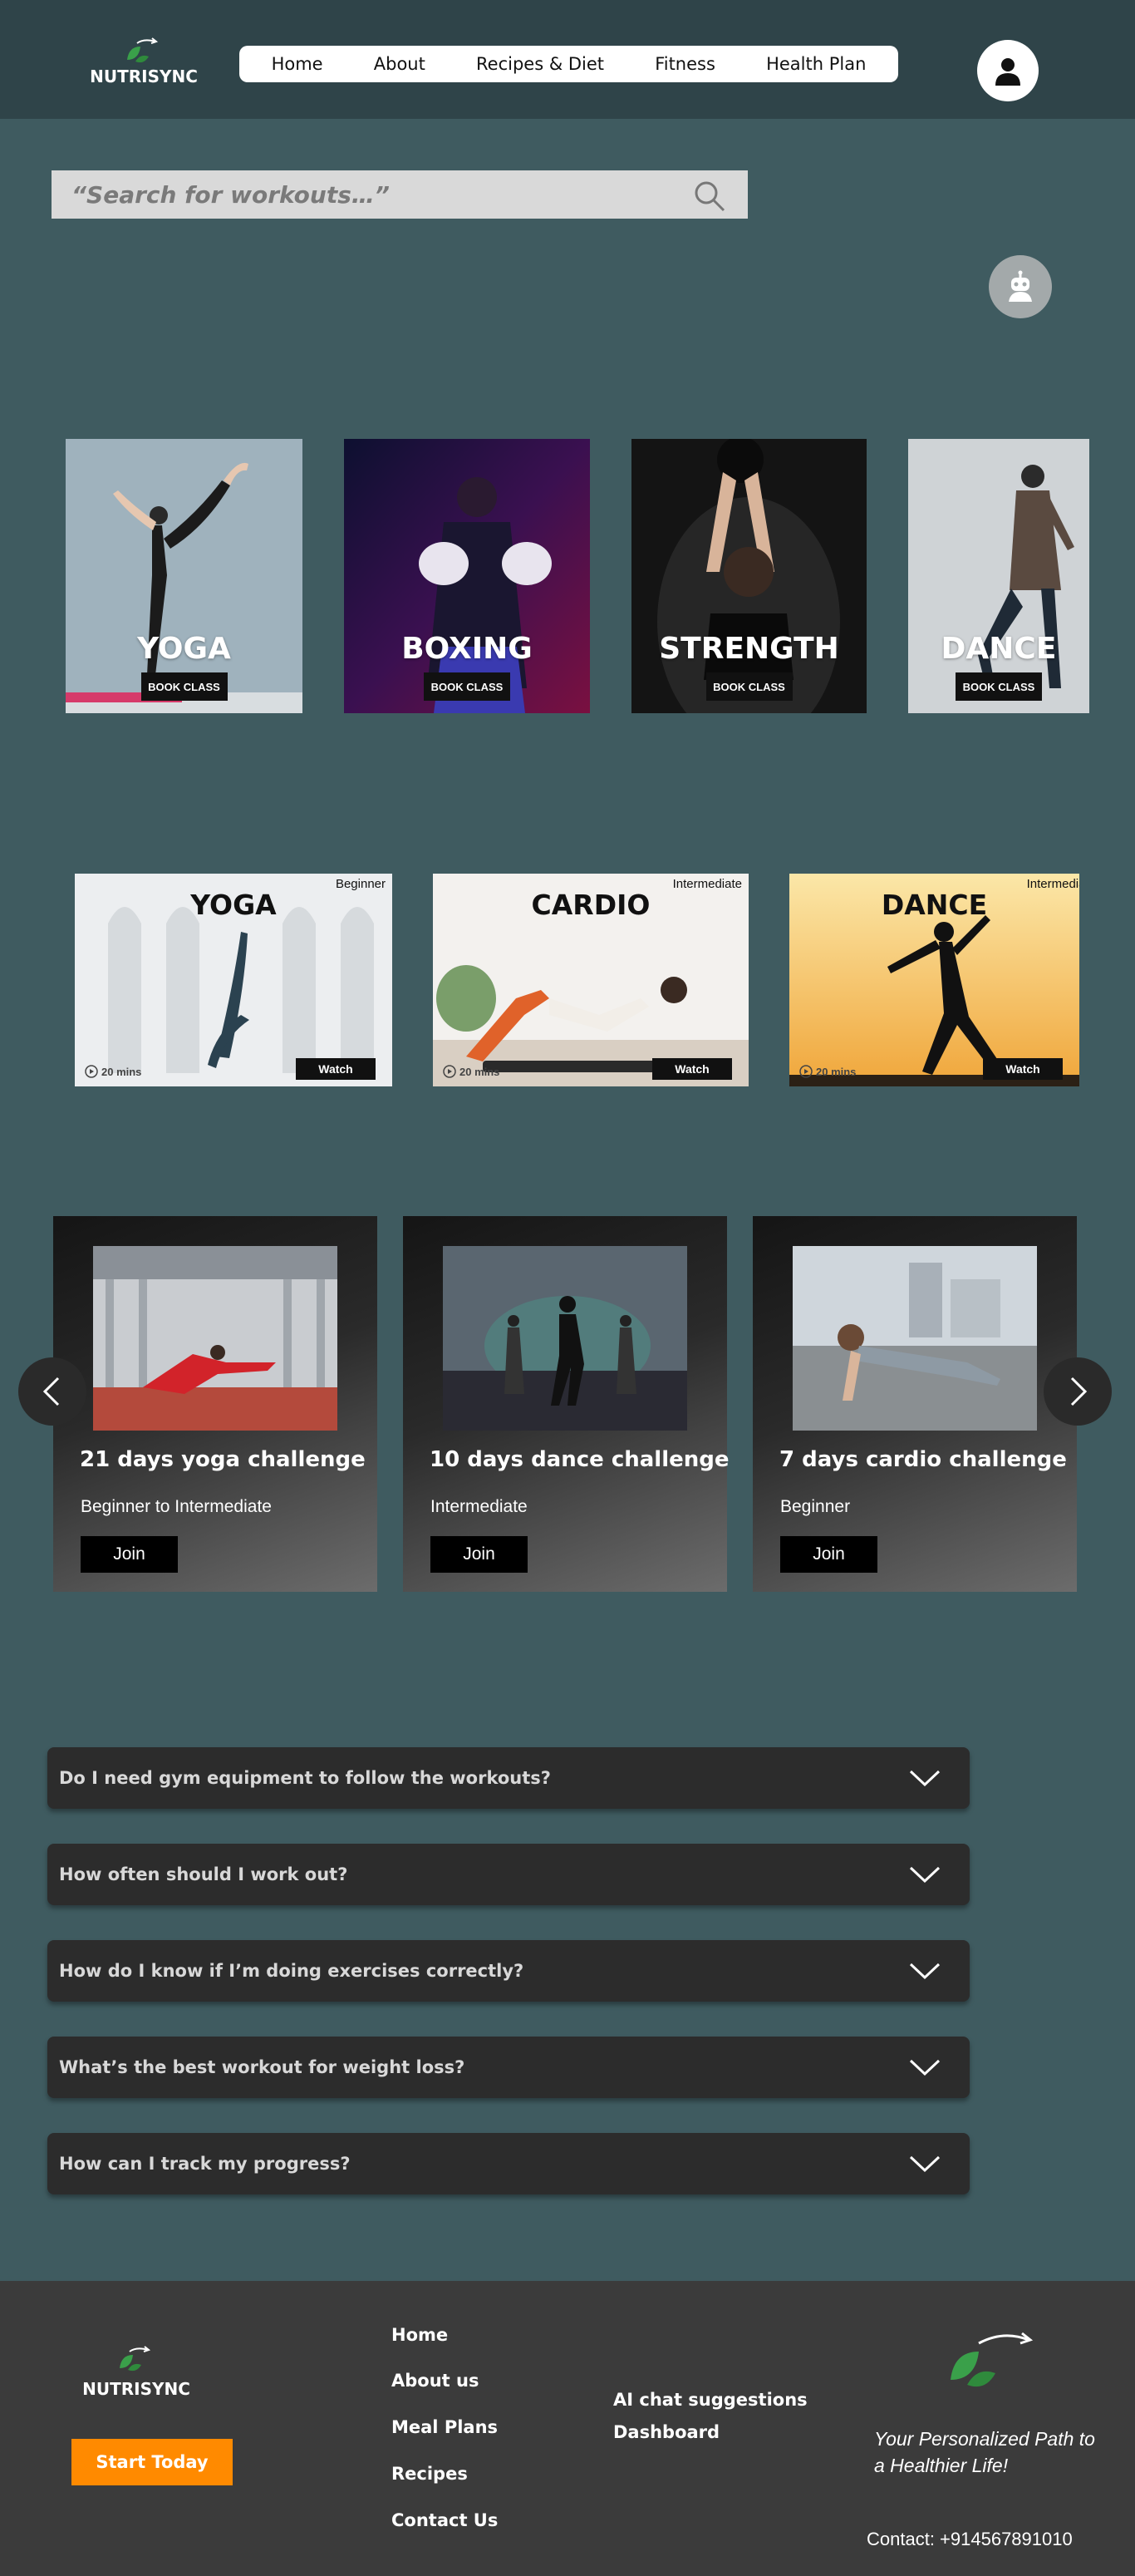 Image resolution: width=1135 pixels, height=2576 pixels. What do you see at coordinates (184, 649) in the screenshot?
I see `class-title: YOGA` at bounding box center [184, 649].